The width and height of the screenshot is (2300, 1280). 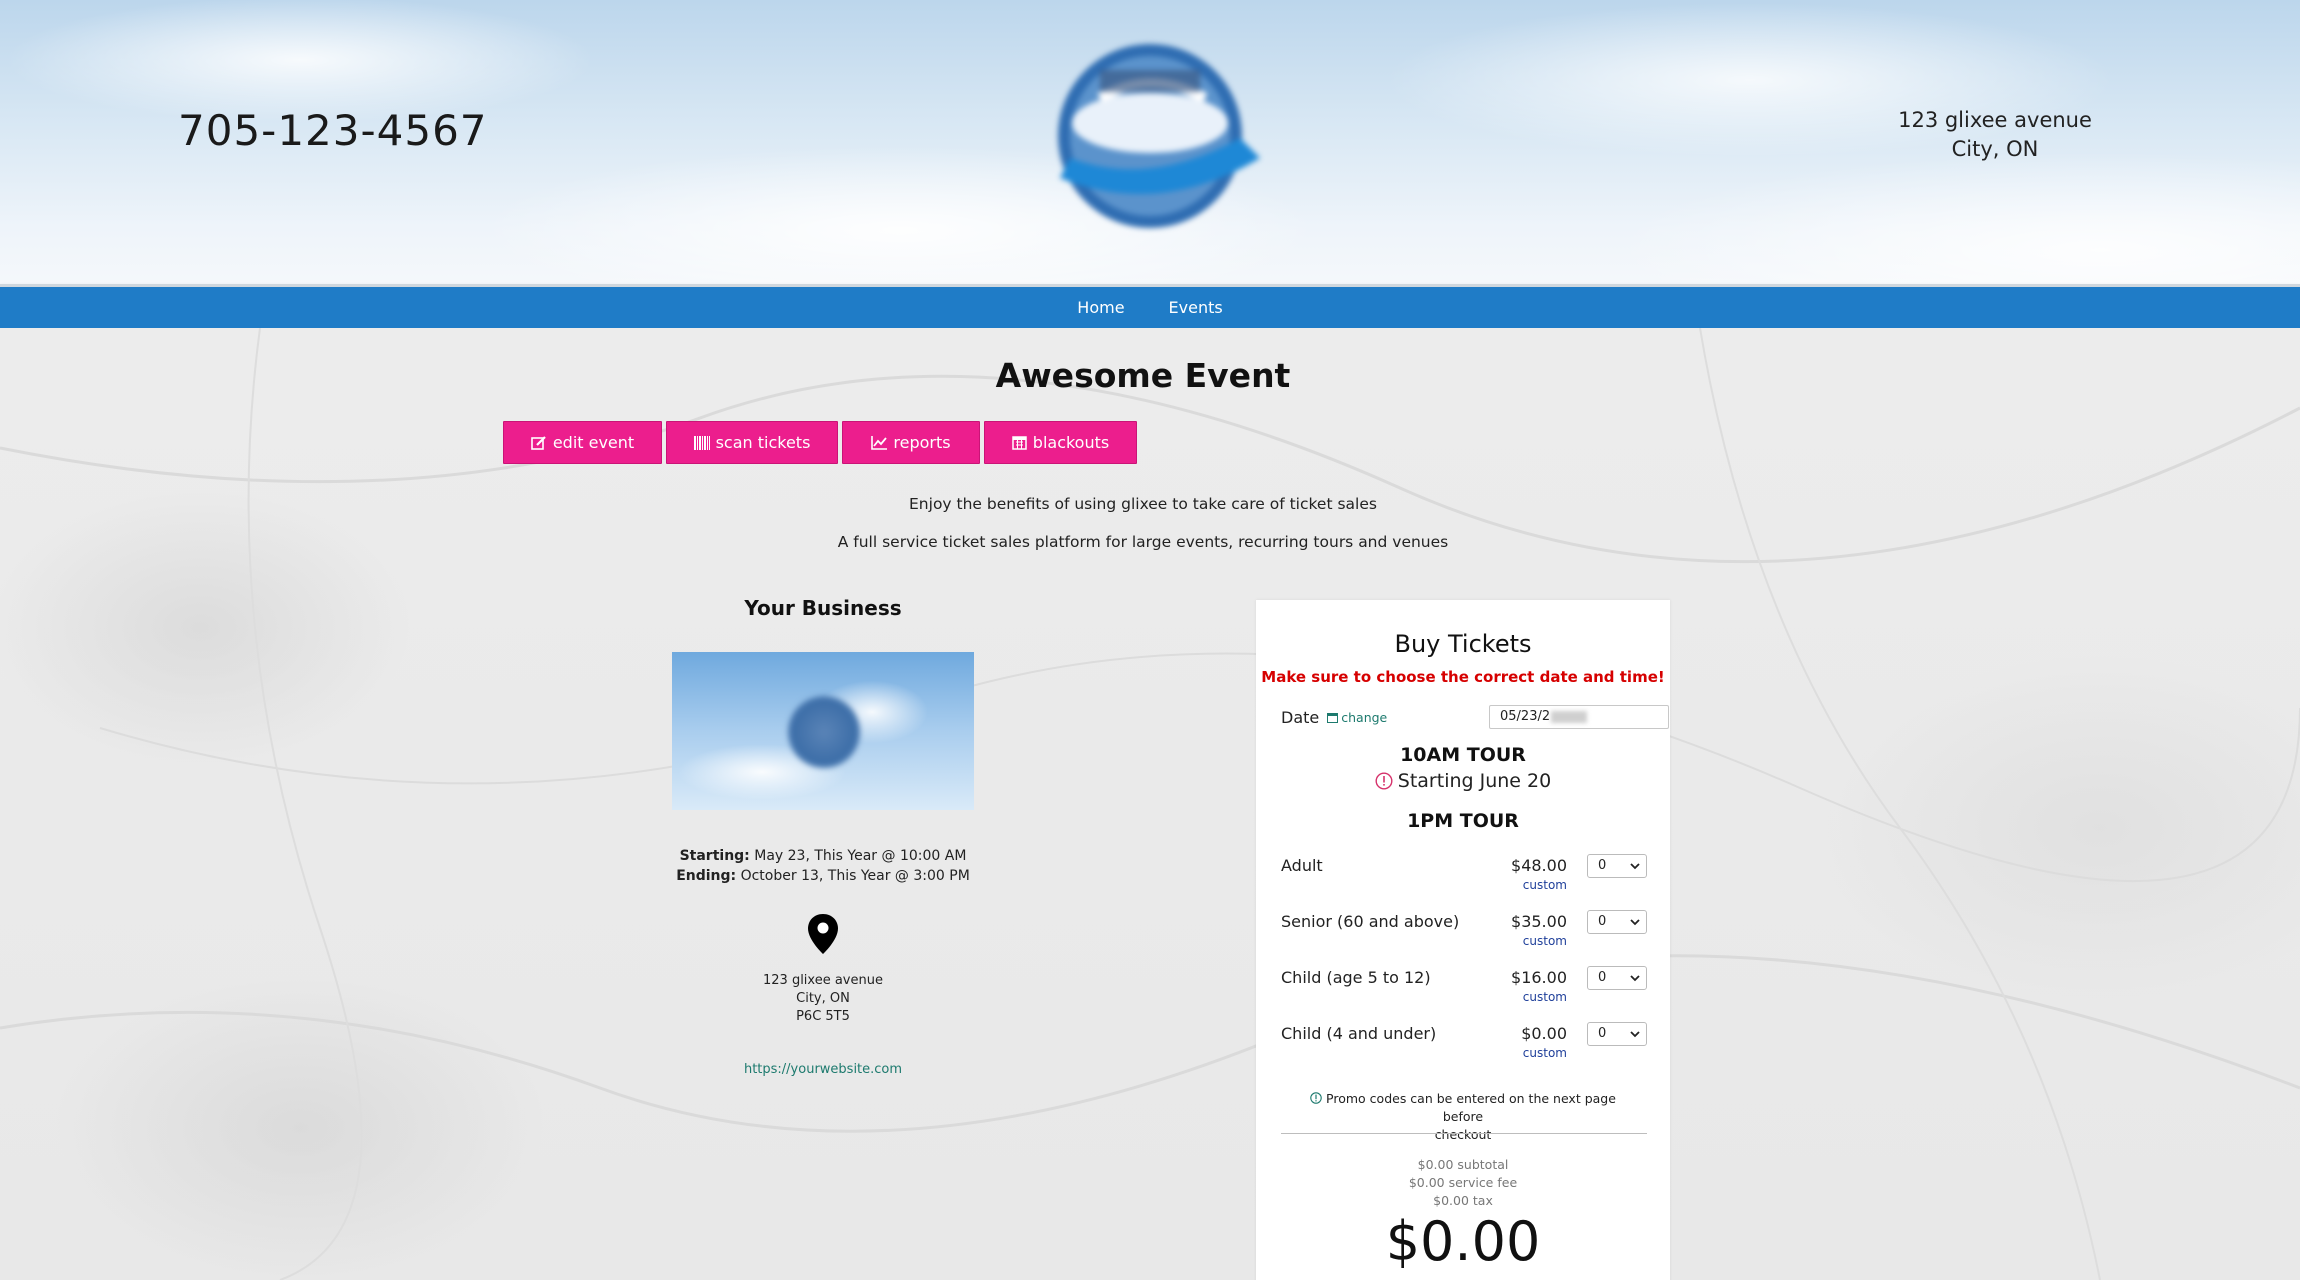 What do you see at coordinates (333, 130) in the screenshot?
I see `header-phone: 705-123-4567` at bounding box center [333, 130].